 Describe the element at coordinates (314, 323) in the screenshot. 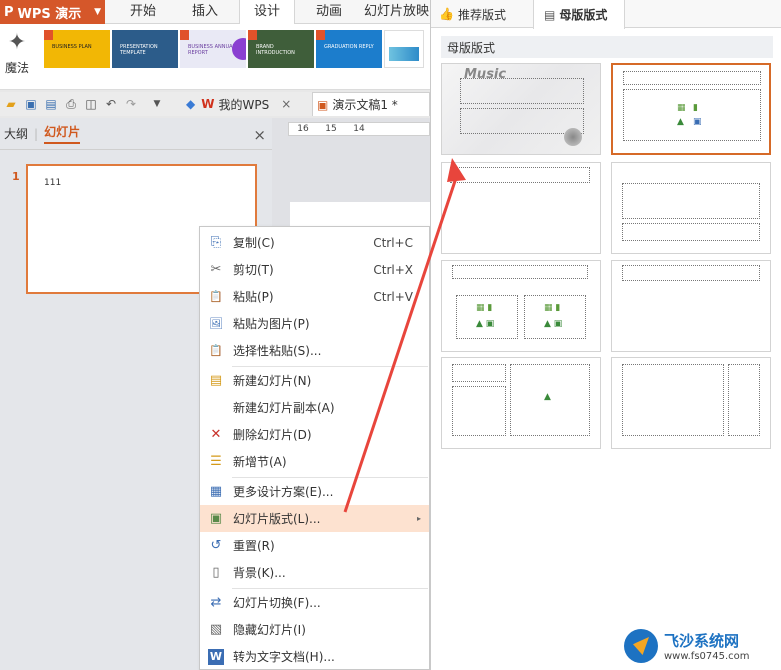

I see `menu-item-paste-as-picture: 🖼 粘贴为图片(P)` at that location.